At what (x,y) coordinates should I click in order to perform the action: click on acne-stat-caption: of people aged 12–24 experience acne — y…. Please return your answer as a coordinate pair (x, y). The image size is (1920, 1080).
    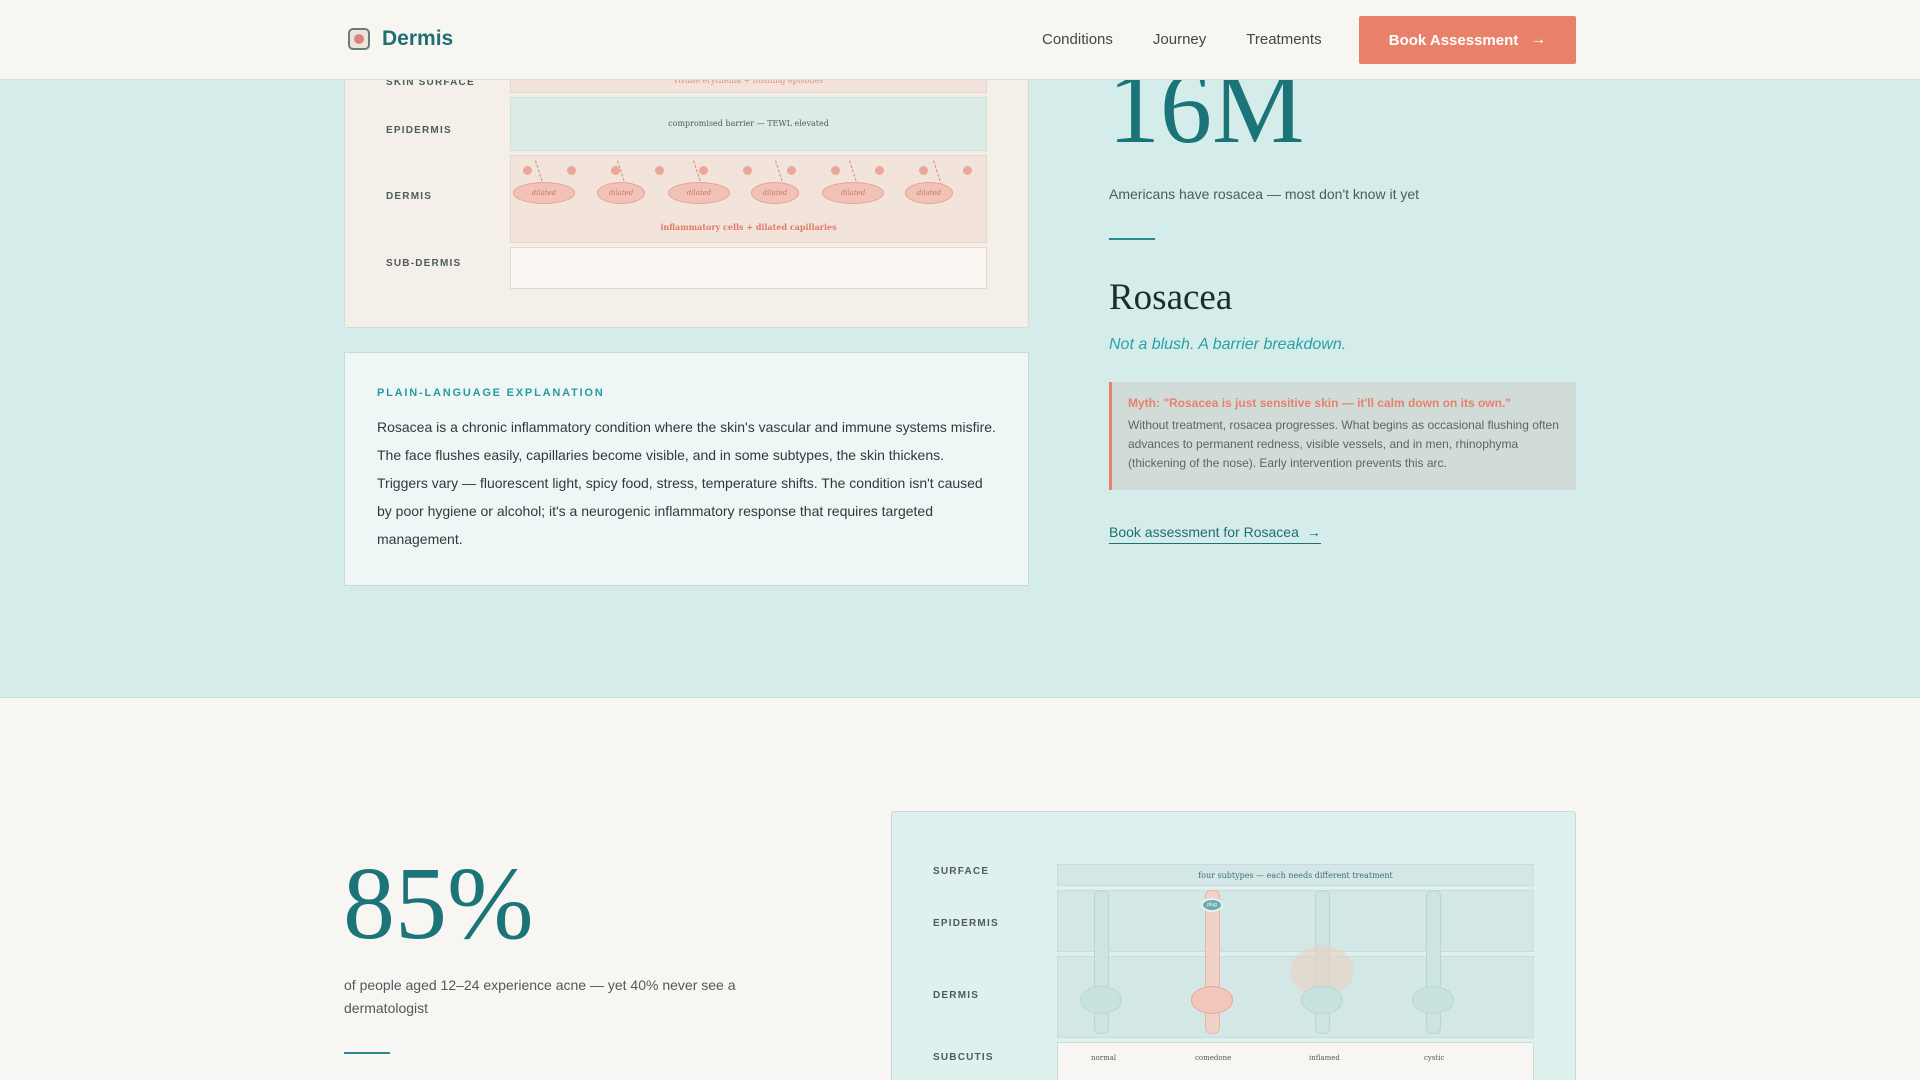
    Looking at the image, I should click on (540, 996).